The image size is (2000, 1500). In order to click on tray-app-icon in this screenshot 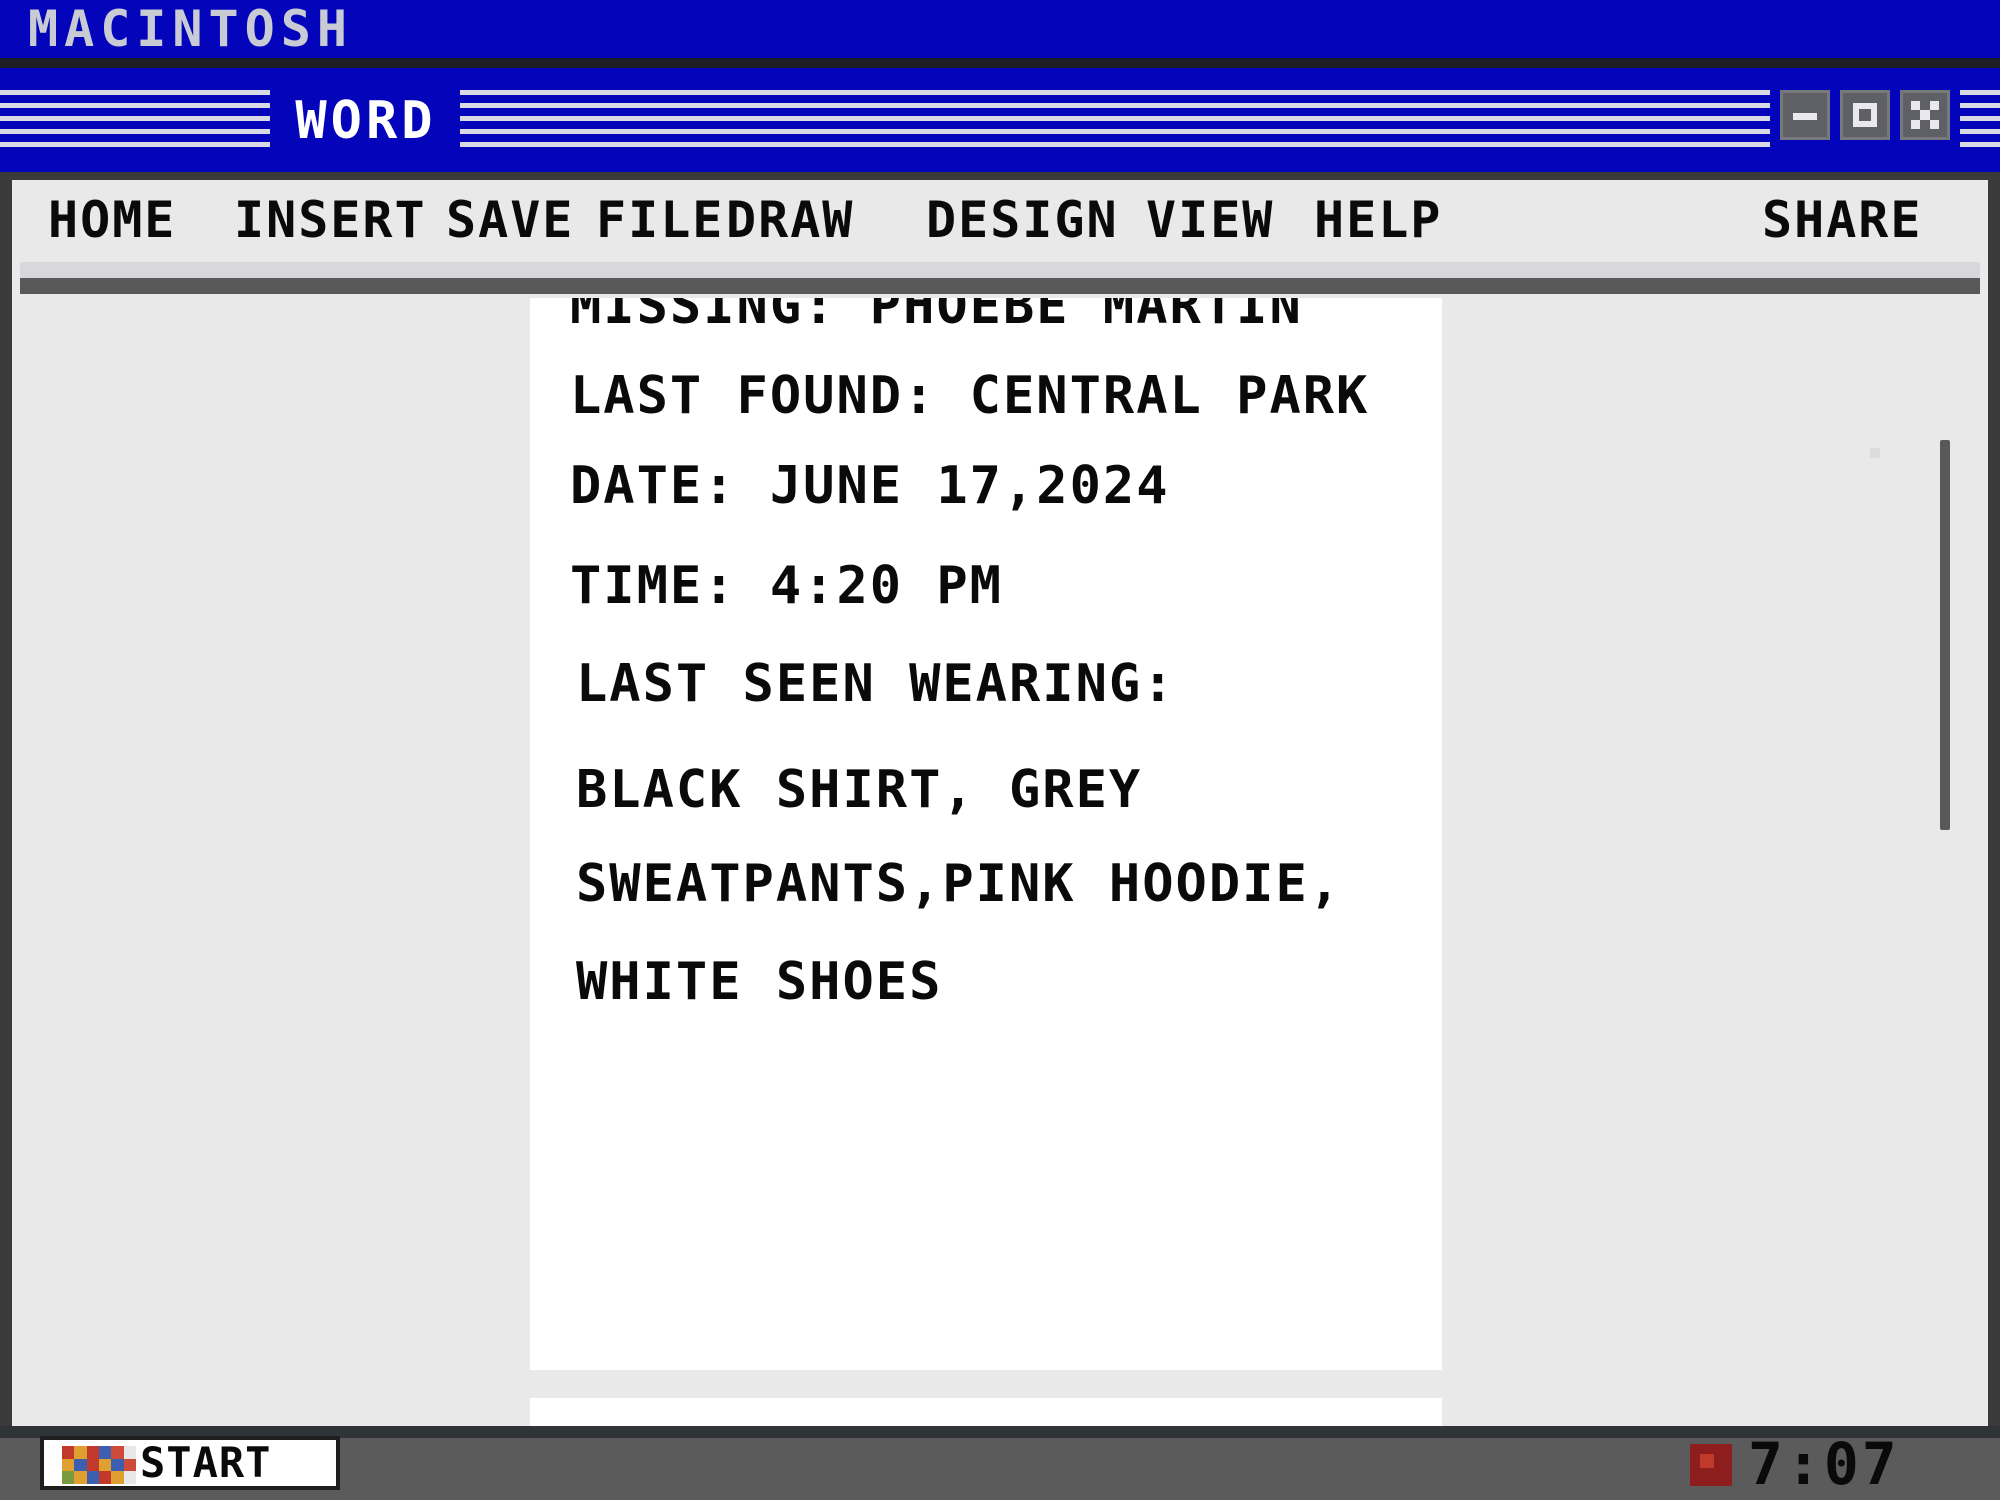, I will do `click(1711, 1465)`.